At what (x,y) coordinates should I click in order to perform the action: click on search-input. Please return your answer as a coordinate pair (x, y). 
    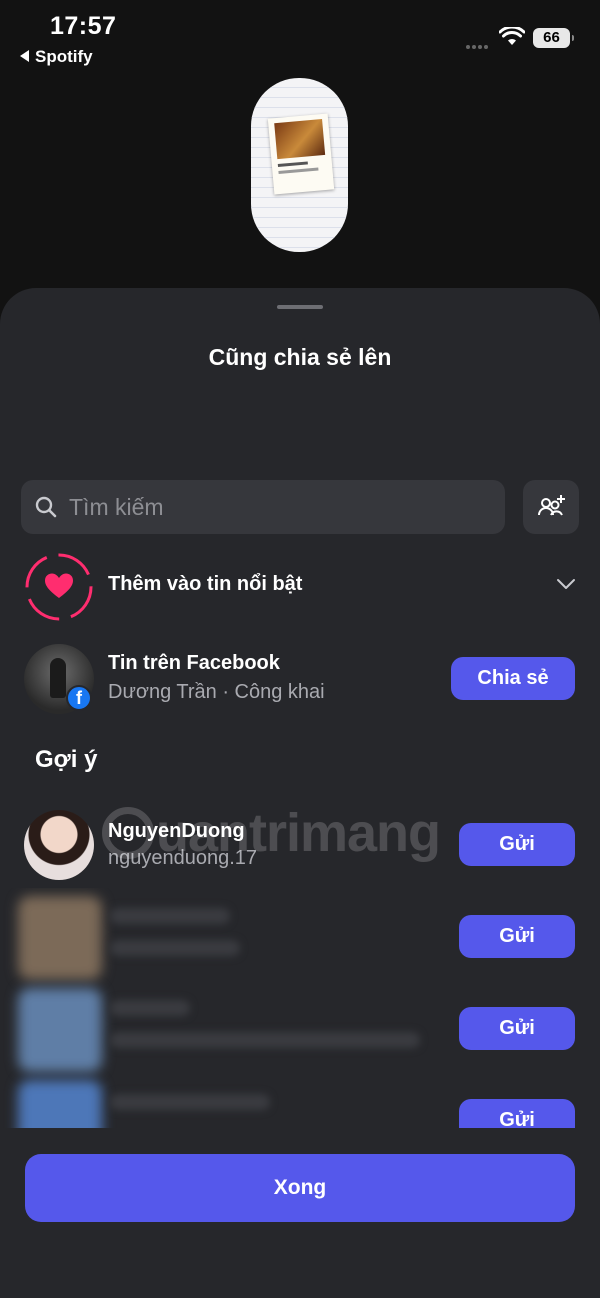
    Looking at the image, I should click on (279, 507).